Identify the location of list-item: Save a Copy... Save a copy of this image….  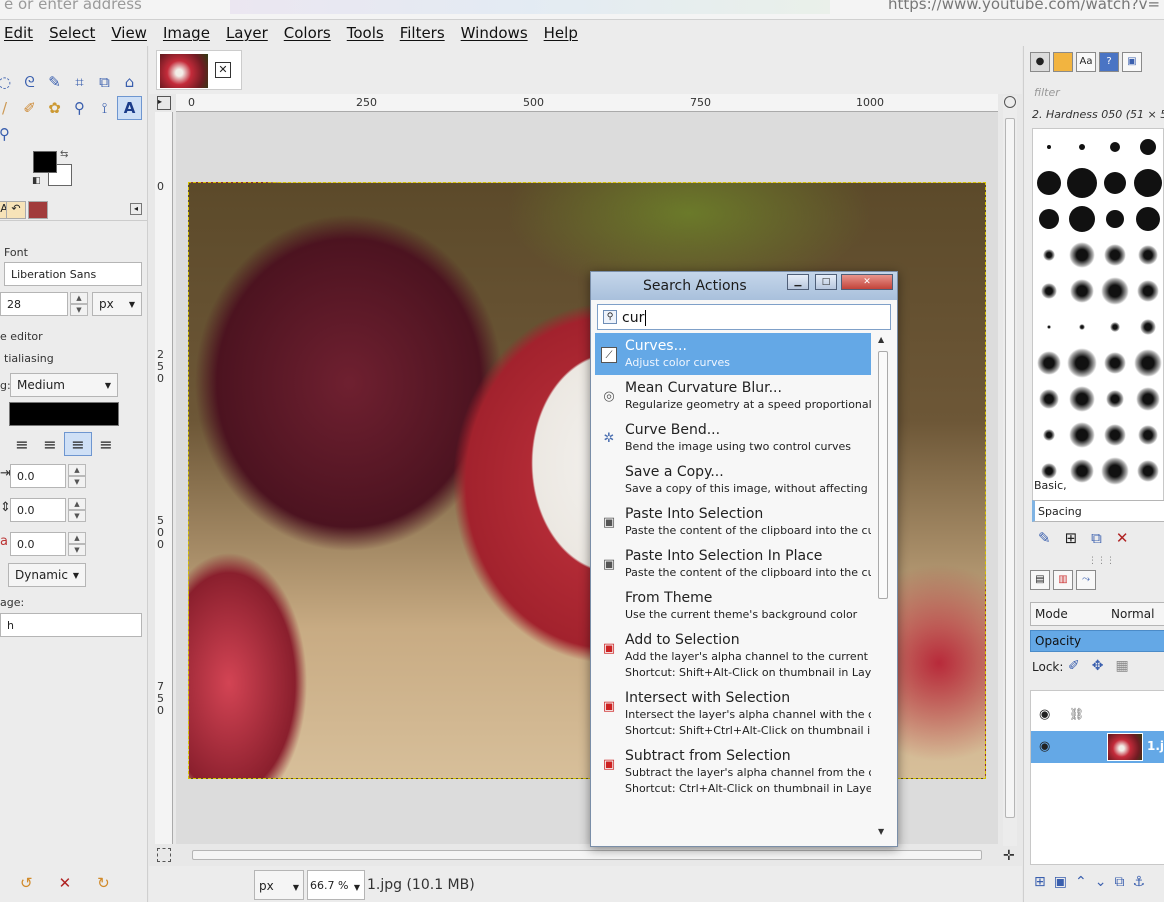
(733, 480).